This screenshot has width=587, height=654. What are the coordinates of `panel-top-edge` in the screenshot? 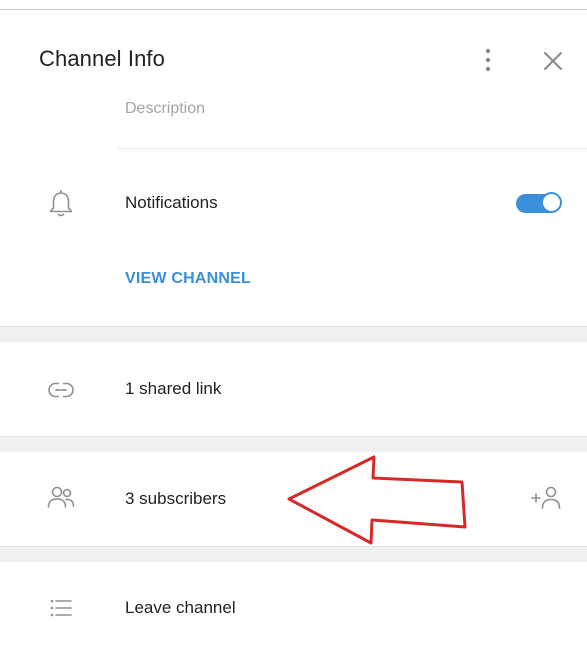 It's located at (293, 5).